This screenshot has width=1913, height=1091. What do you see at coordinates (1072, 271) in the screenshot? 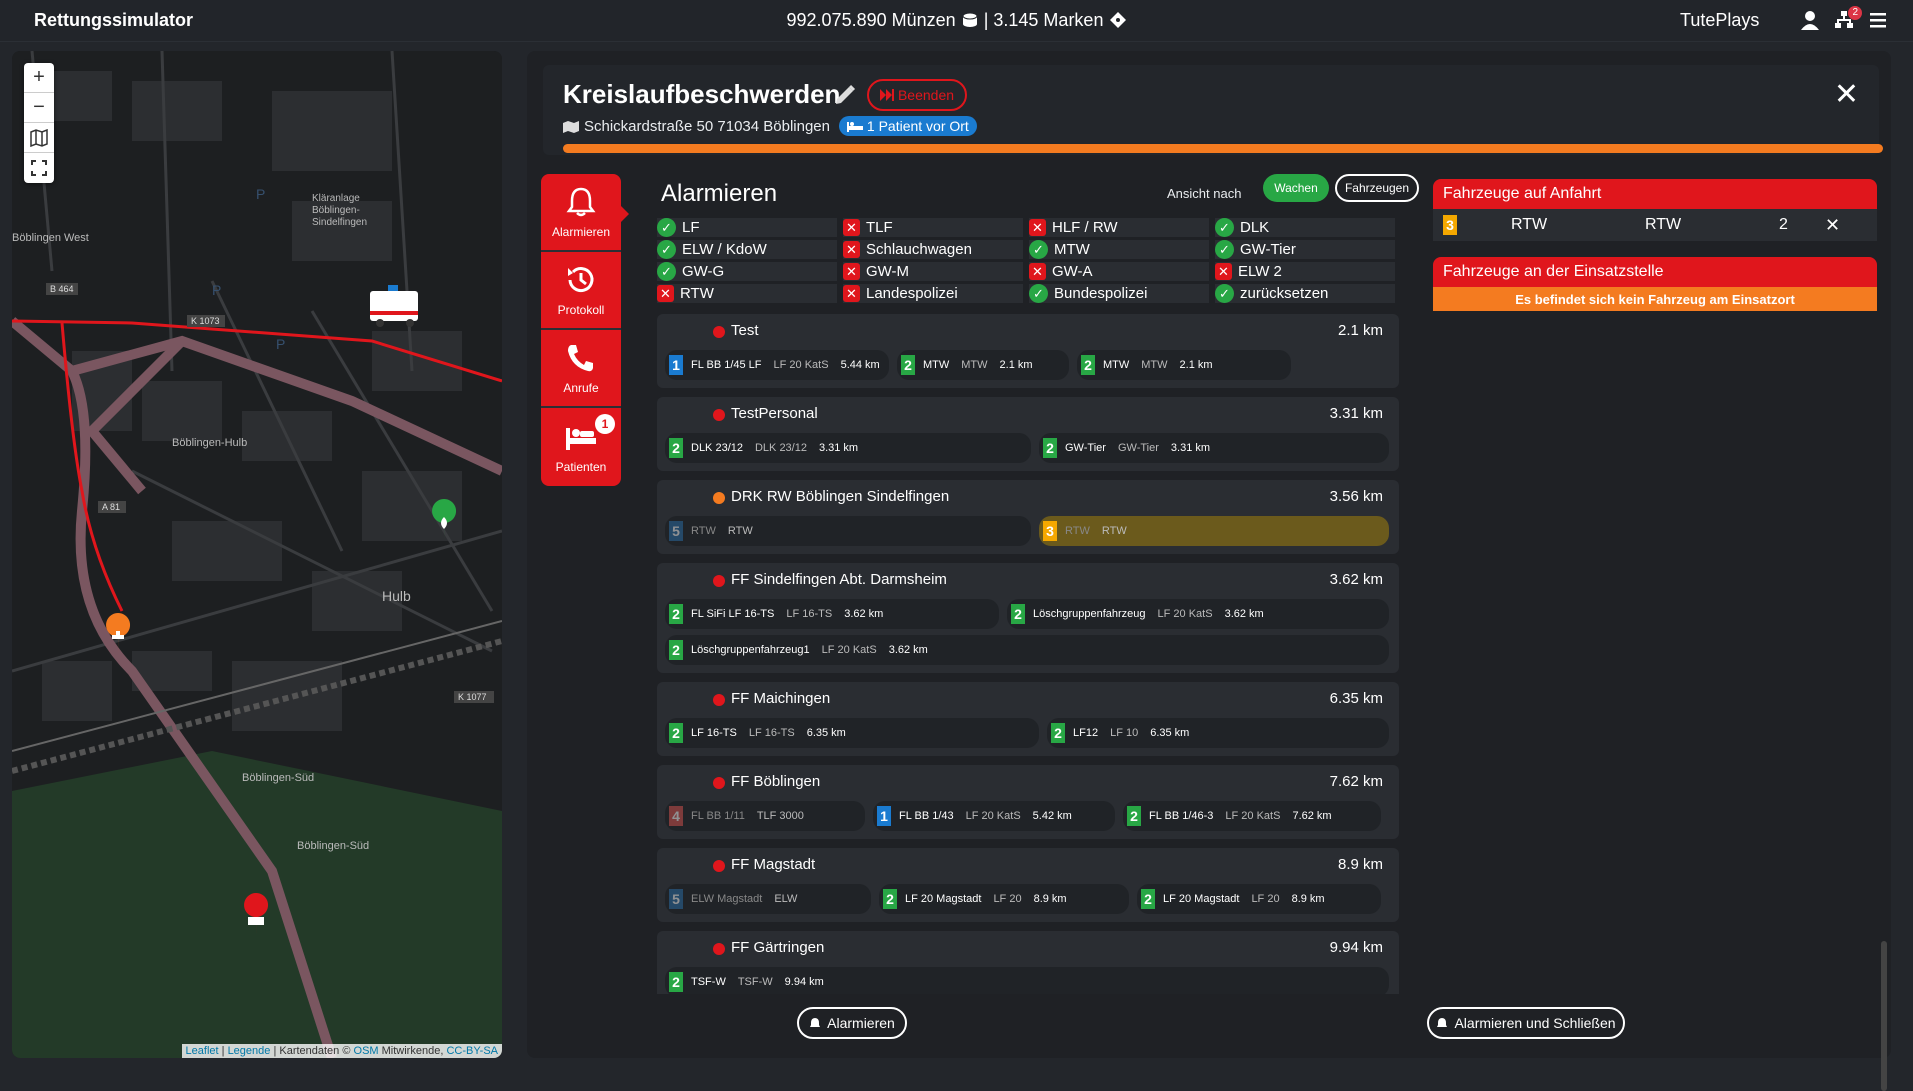
I see `vehicle-type-label: GW-A` at bounding box center [1072, 271].